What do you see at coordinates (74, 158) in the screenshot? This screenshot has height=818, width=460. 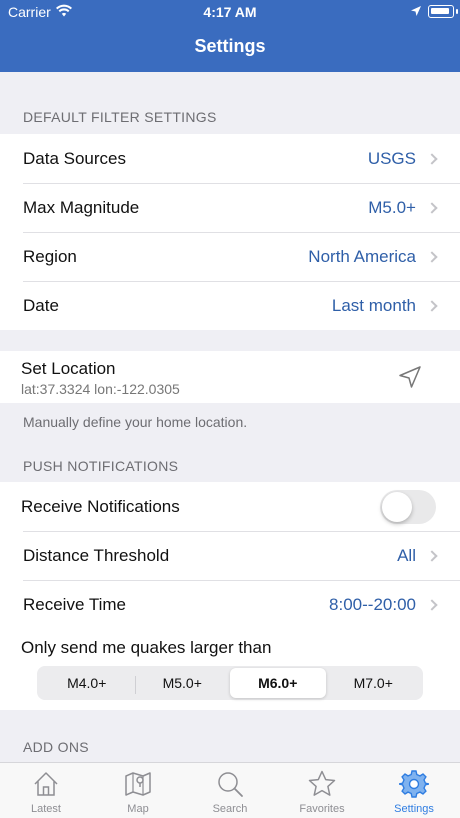 I see `row-label: Data Sources` at bounding box center [74, 158].